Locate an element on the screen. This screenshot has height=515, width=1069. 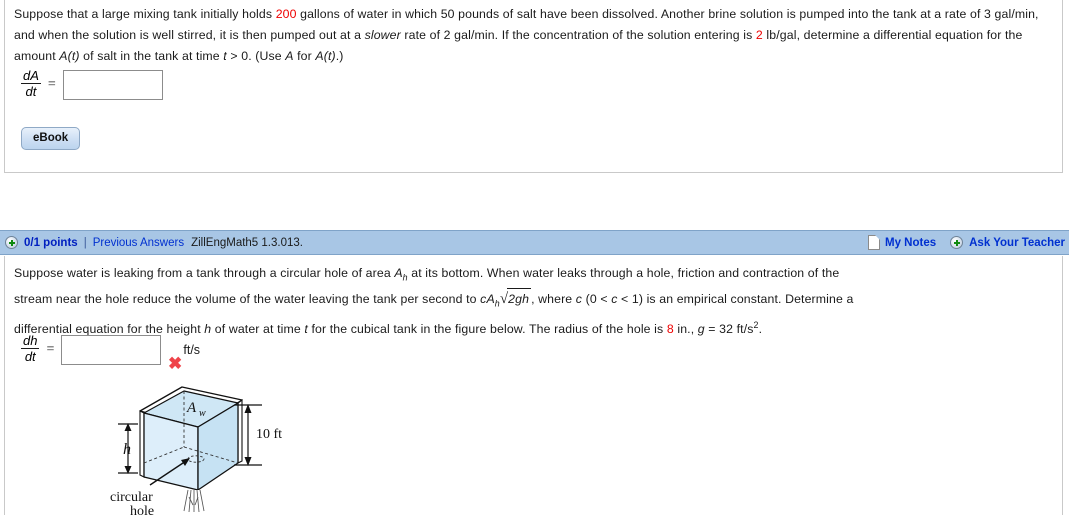
hole-label-line1: circular is located at coordinates (131, 497).